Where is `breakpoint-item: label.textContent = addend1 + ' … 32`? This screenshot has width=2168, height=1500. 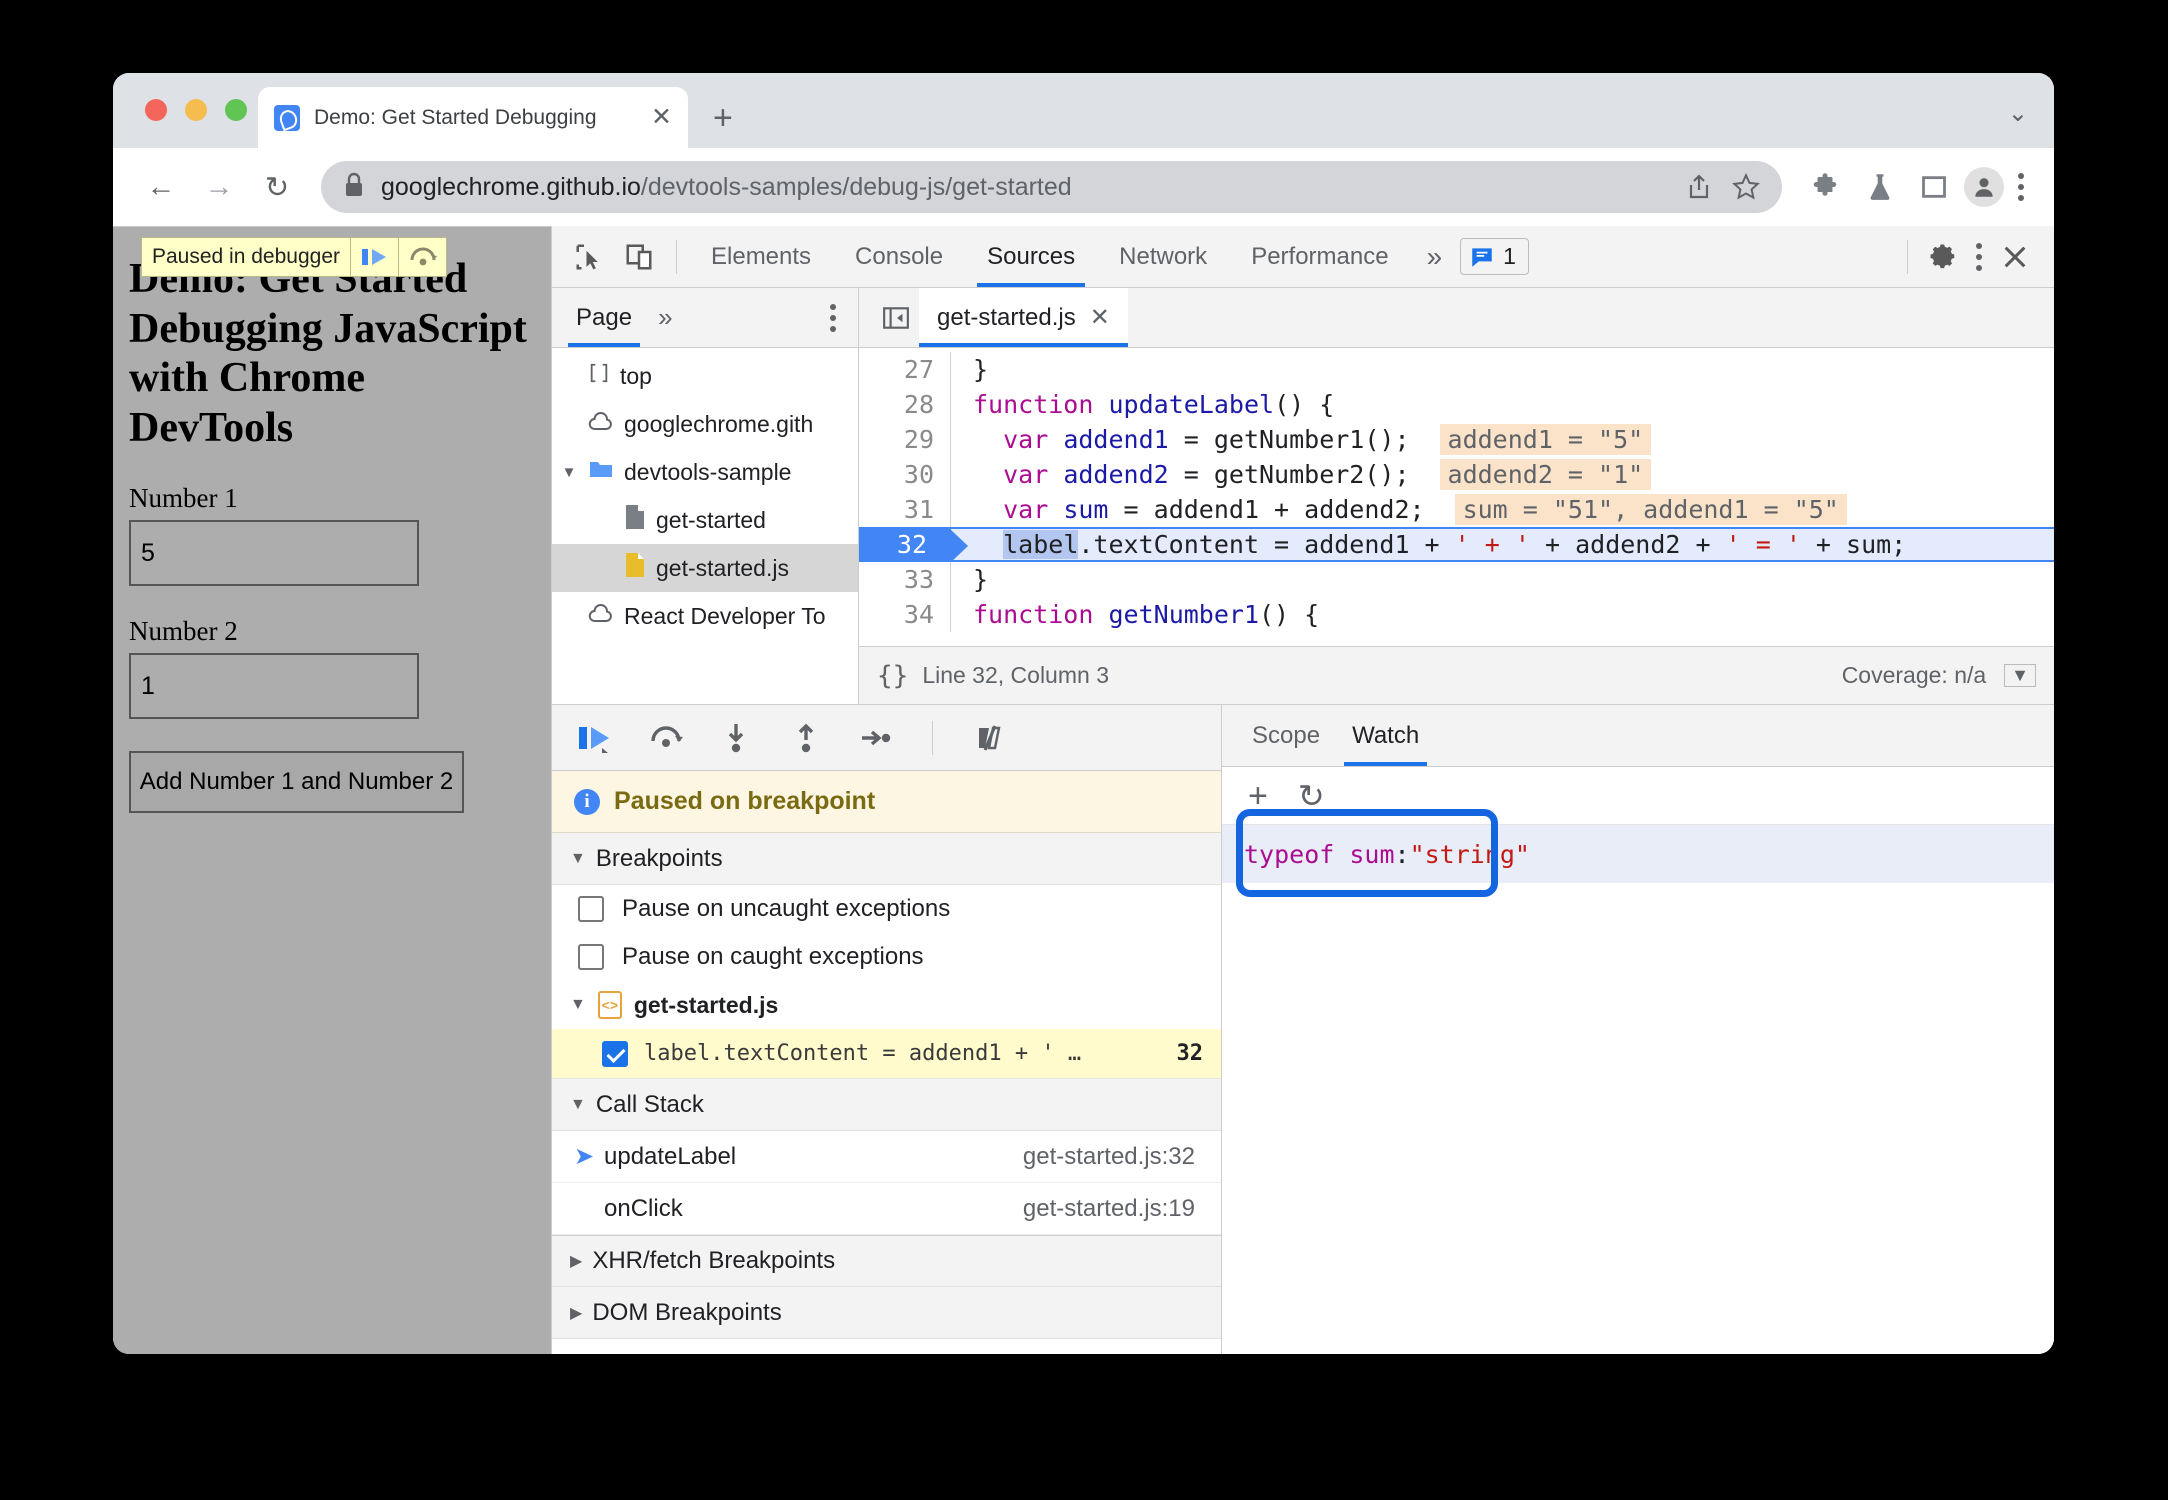
breakpoint-item: label.textContent = addend1 + ' … 32 is located at coordinates (886, 1054).